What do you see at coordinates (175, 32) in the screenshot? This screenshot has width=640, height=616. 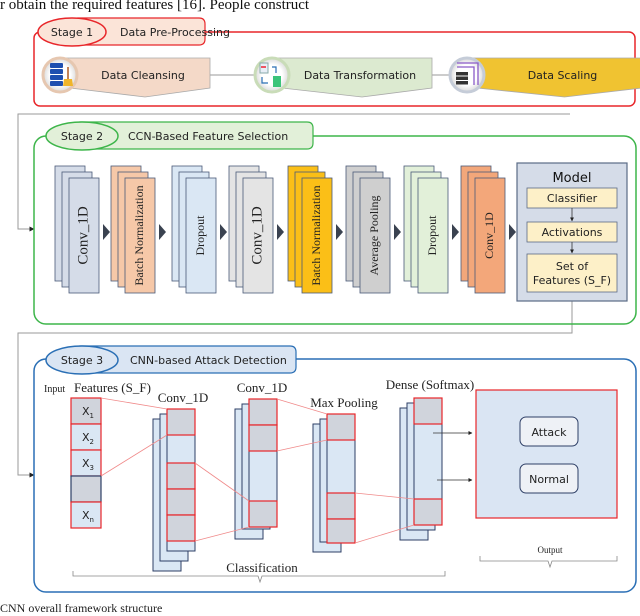 I see `stage1-title: Data Pre-Processing` at bounding box center [175, 32].